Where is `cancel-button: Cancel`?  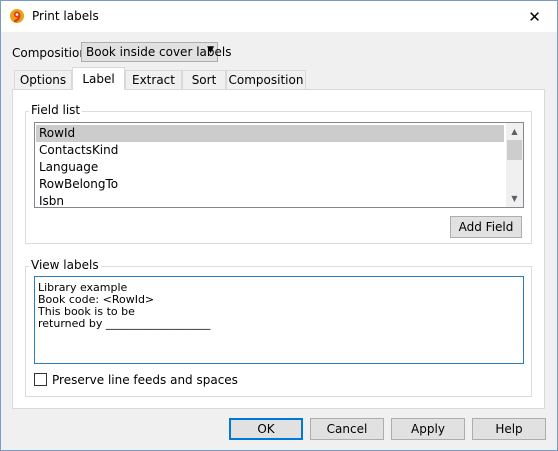 cancel-button: Cancel is located at coordinates (347, 429).